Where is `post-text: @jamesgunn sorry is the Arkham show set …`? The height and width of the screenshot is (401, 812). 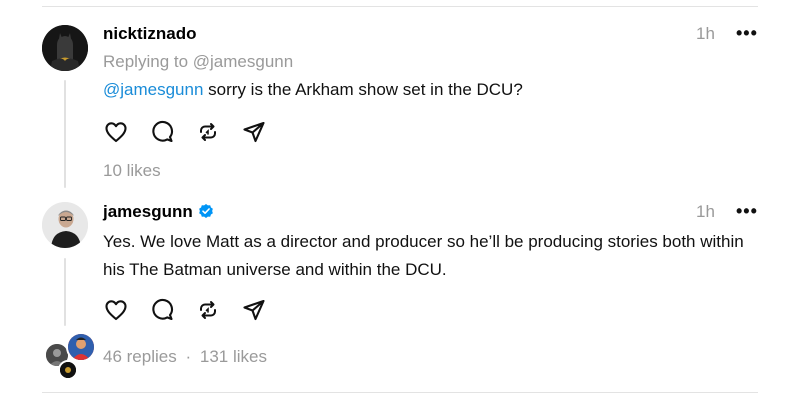 post-text: @jamesgunn sorry is the Arkham show set … is located at coordinates (433, 90).